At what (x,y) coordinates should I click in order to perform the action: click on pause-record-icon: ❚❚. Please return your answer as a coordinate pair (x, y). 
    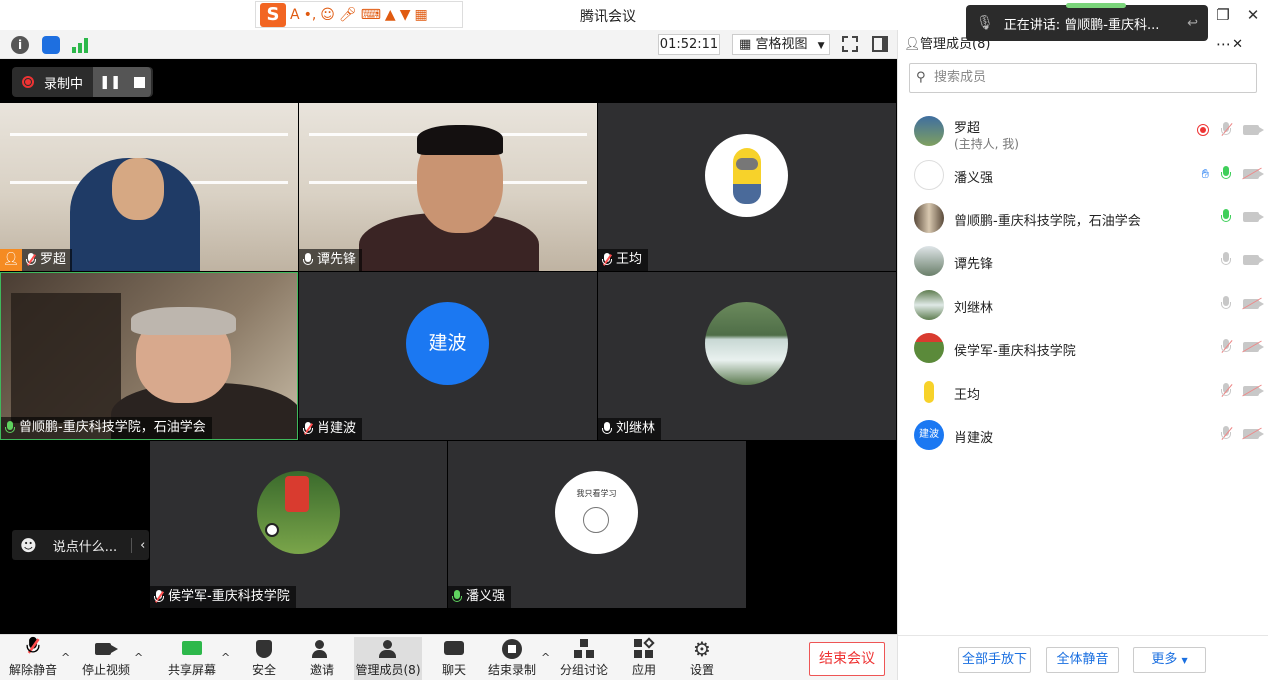
    Looking at the image, I should click on (110, 82).